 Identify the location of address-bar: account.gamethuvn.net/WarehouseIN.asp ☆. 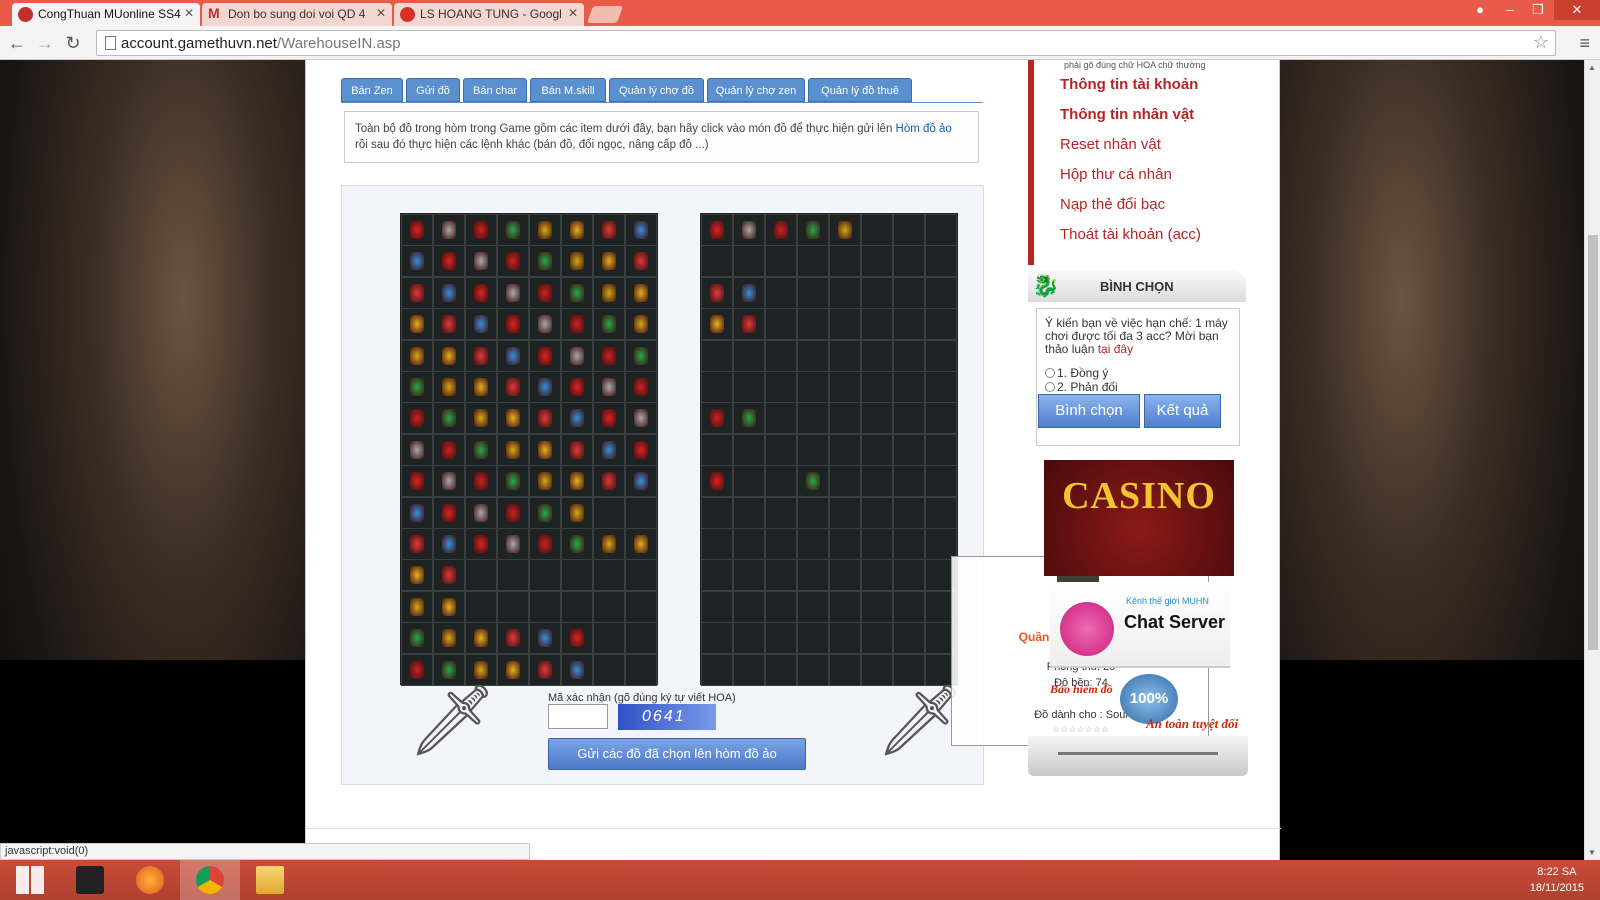
(826, 43).